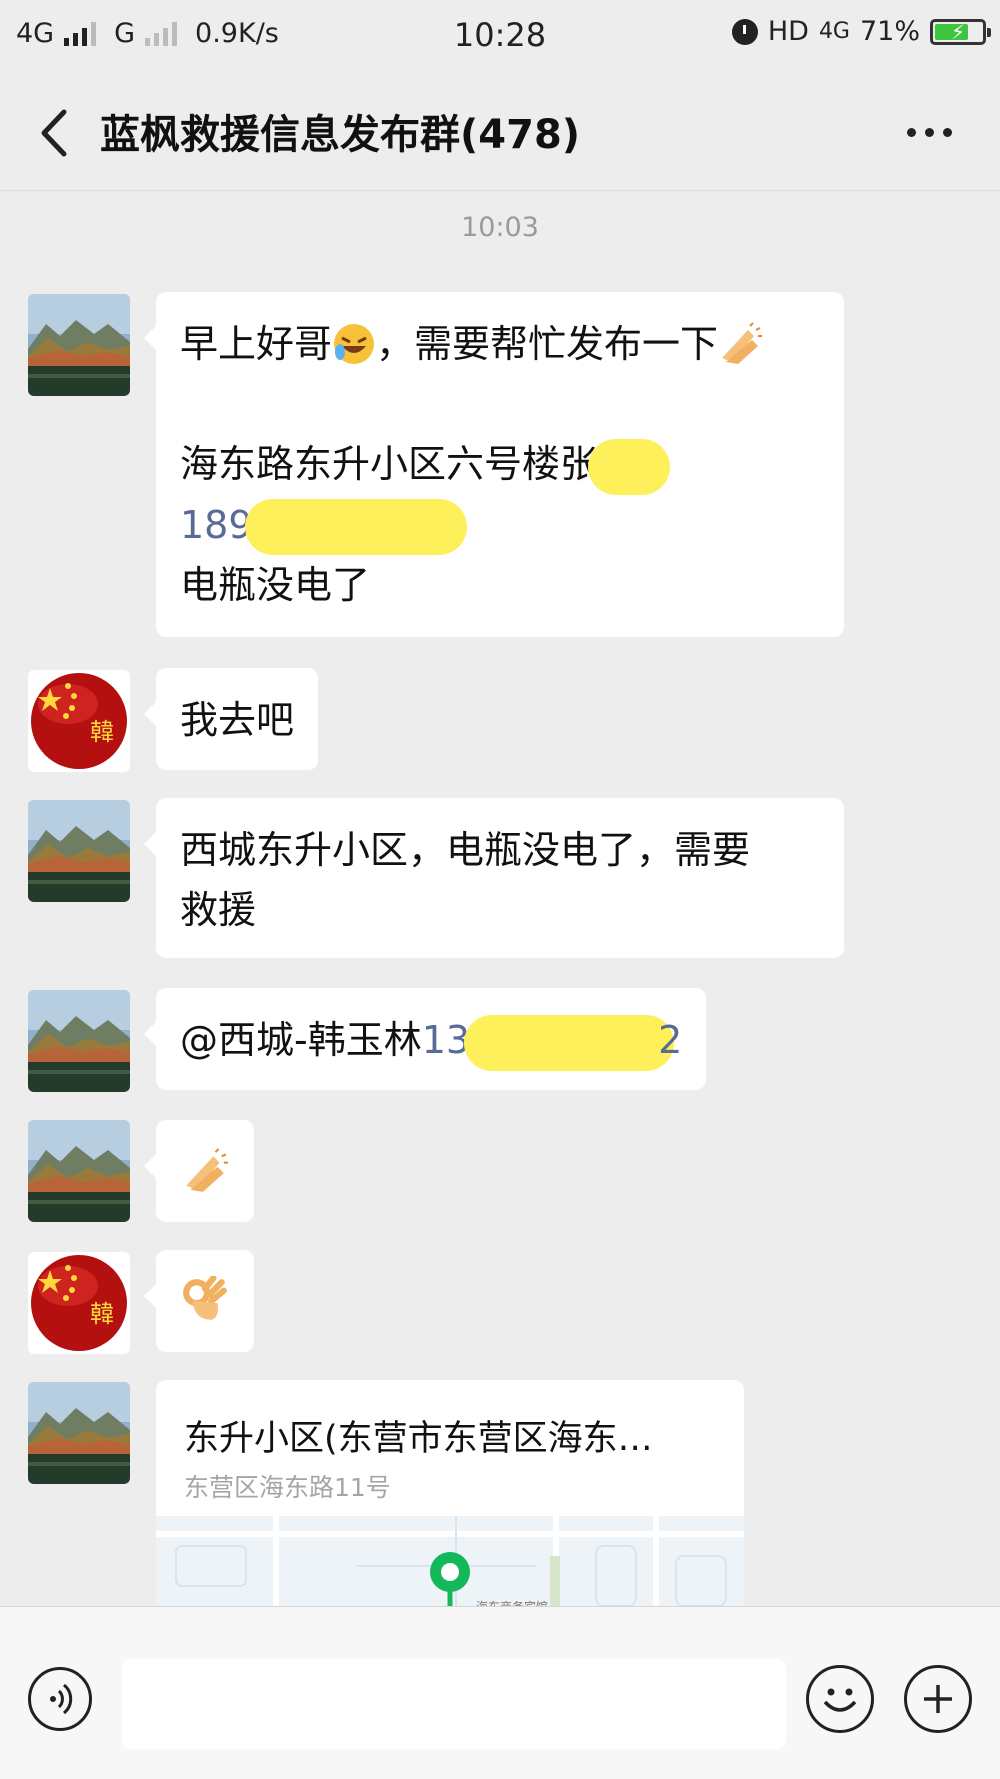 The height and width of the screenshot is (1779, 1000). I want to click on message-input, so click(454, 1704).